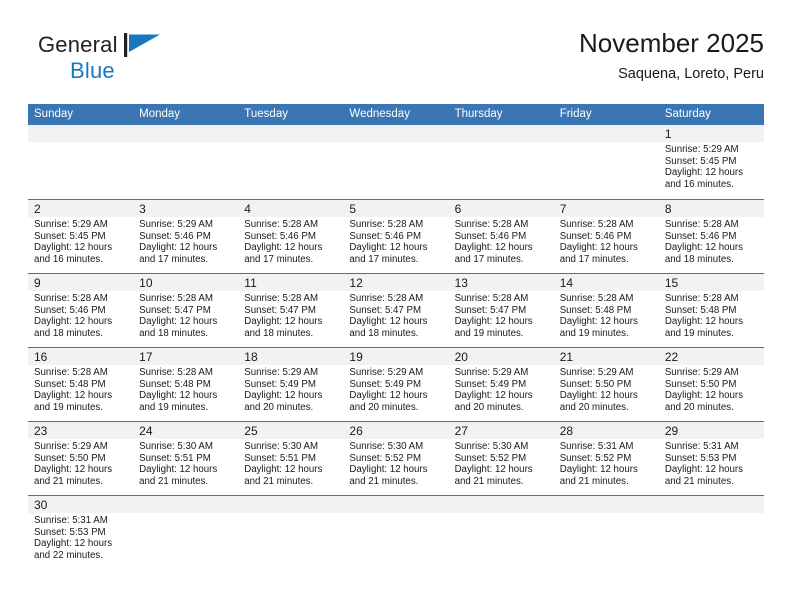  I want to click on day-number-band: 6, so click(501, 208).